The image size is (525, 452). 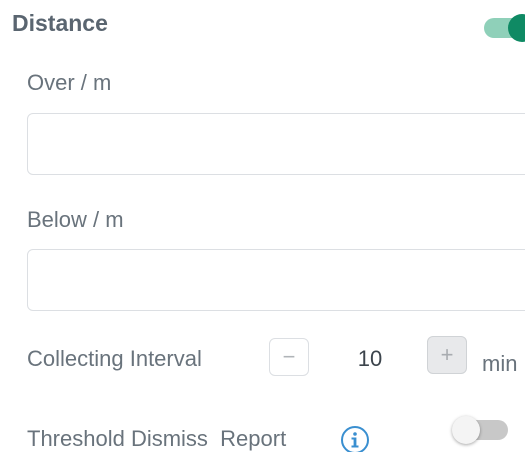 What do you see at coordinates (370, 359) in the screenshot?
I see `interval-value: 10` at bounding box center [370, 359].